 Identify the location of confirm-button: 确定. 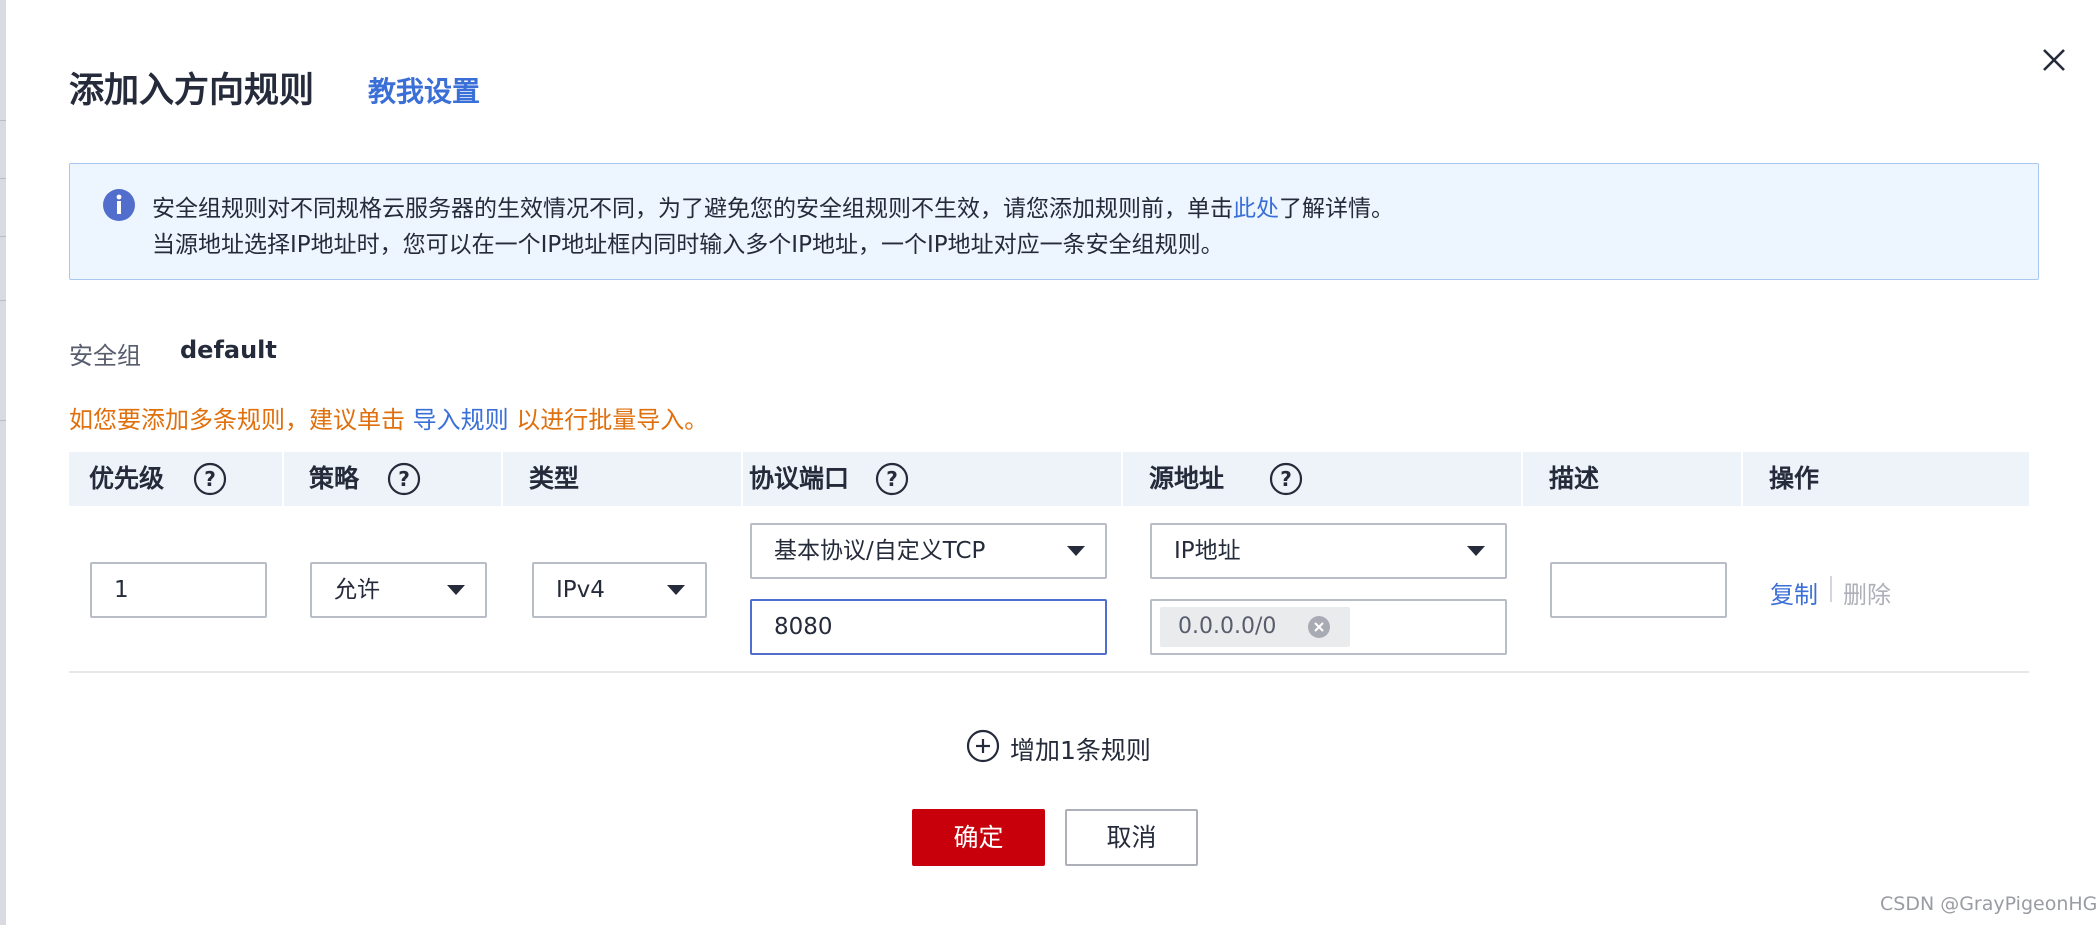
(978, 837).